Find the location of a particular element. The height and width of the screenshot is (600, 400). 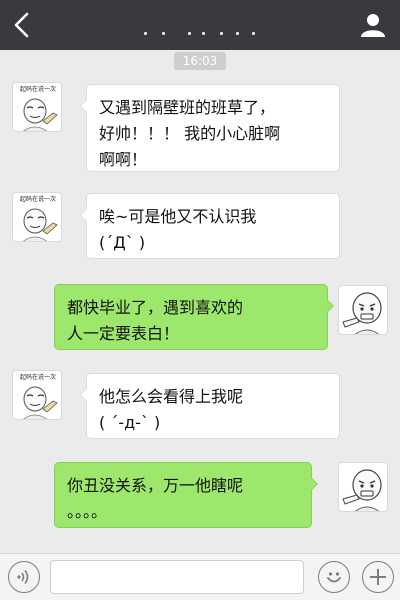

blurred-title is located at coordinates (200, 34).